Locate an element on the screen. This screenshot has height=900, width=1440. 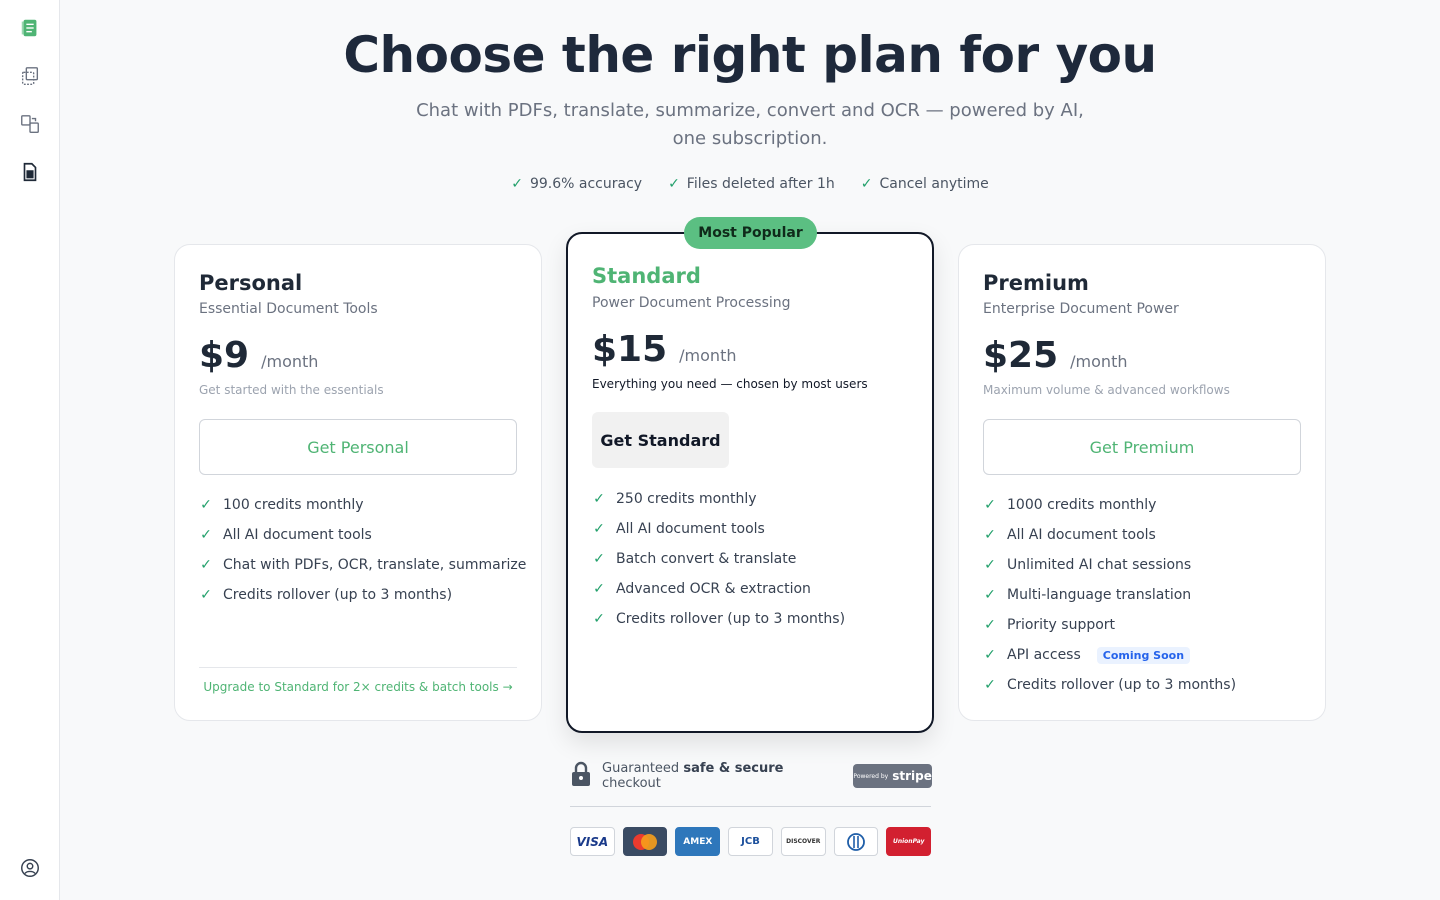
price-row: $15 /month is located at coordinates (664, 349).